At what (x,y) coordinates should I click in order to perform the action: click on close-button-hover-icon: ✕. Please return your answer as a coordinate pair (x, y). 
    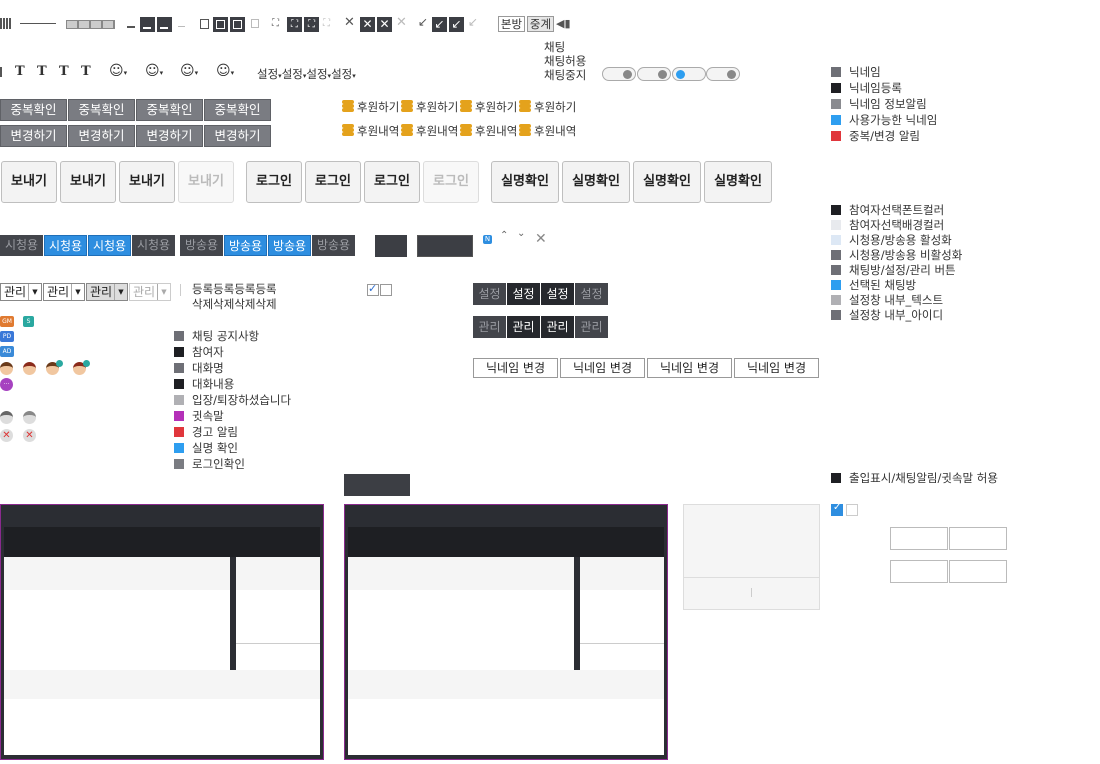
    Looking at the image, I should click on (384, 24).